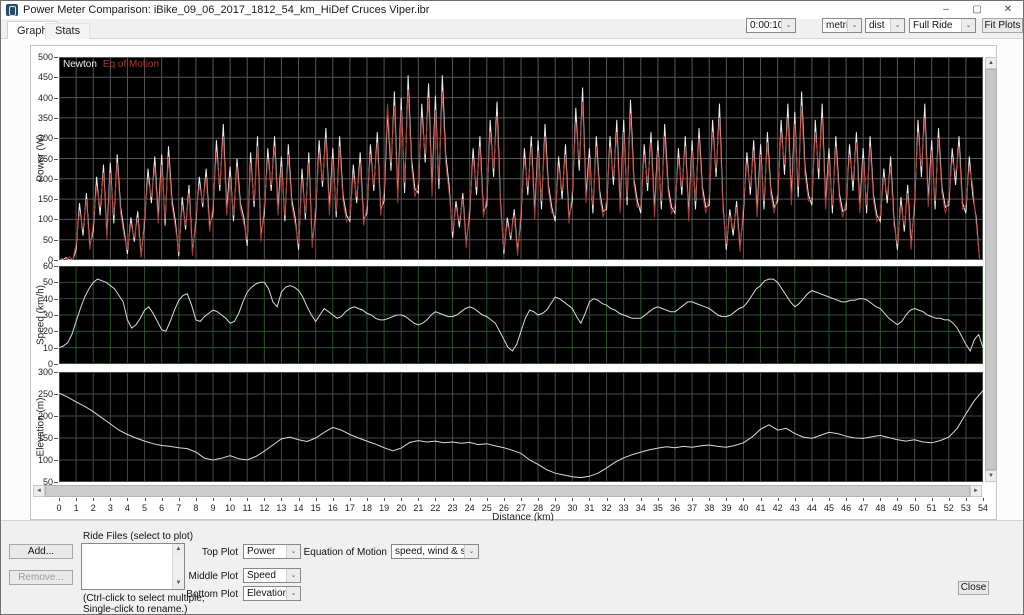 This screenshot has width=1024, height=615. I want to click on x-tick-label: 50, so click(914, 508).